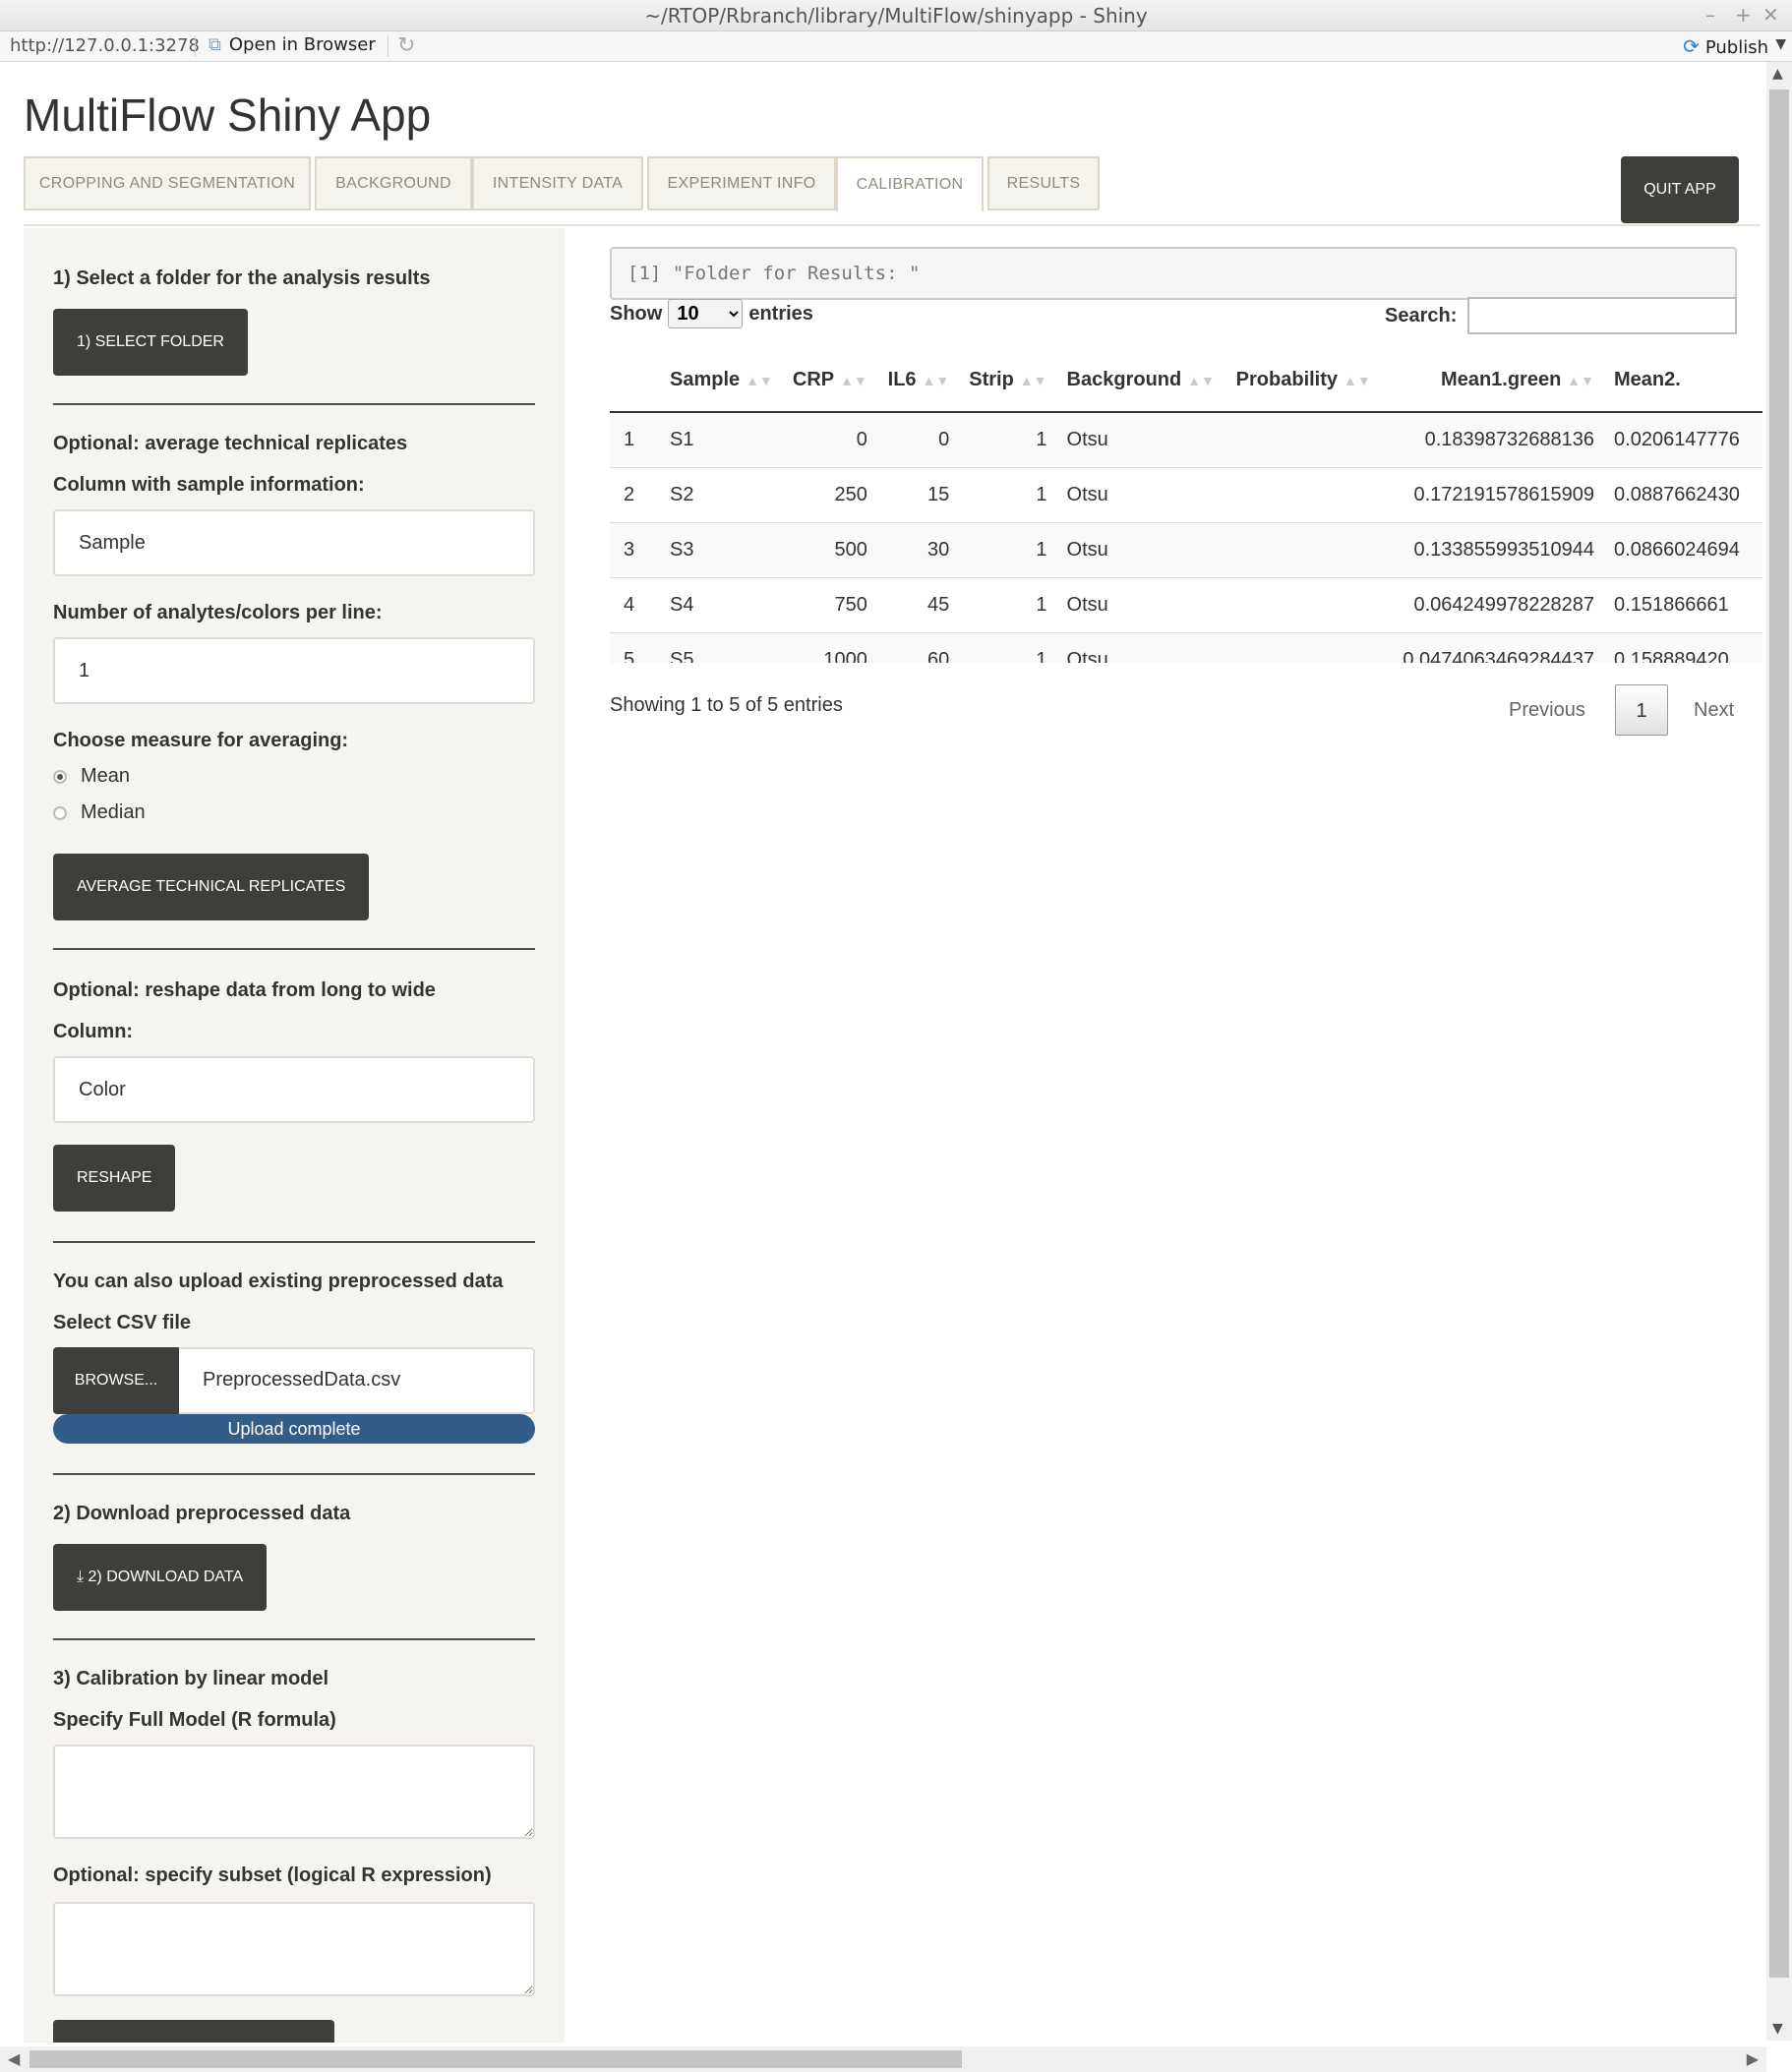  What do you see at coordinates (635, 647) in the screenshot?
I see `row-index-cell: 5` at bounding box center [635, 647].